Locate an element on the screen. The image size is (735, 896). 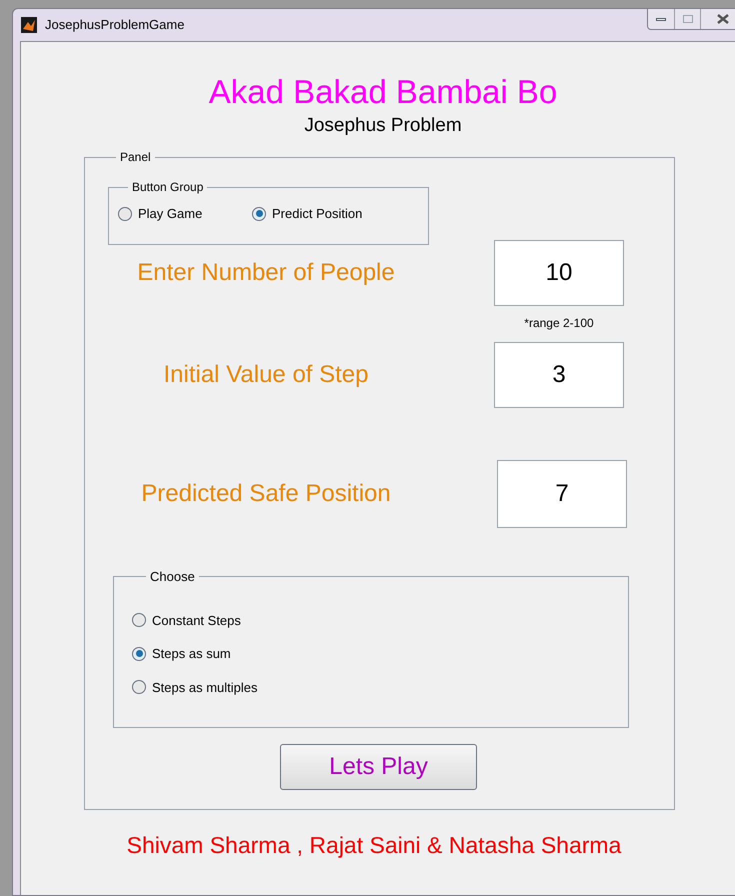
field-label: Predicted Safe Position is located at coordinates (266, 494).